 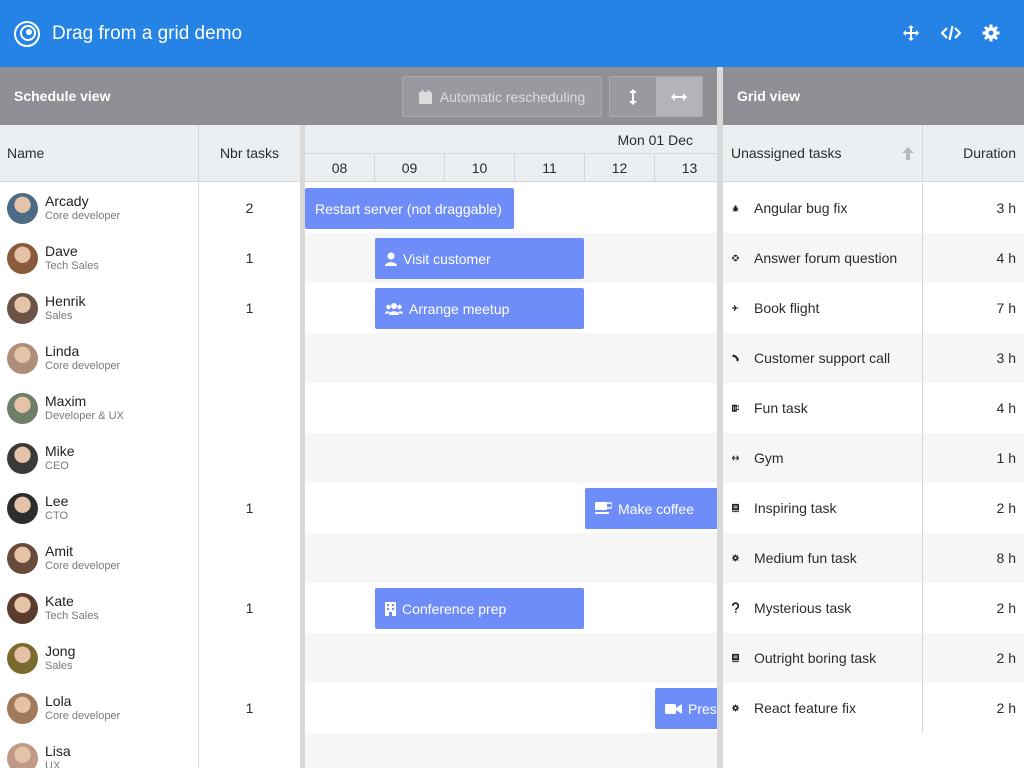 I want to click on resource-row: Henrik Sales 1 Arrange meetup, so click(x=358, y=308).